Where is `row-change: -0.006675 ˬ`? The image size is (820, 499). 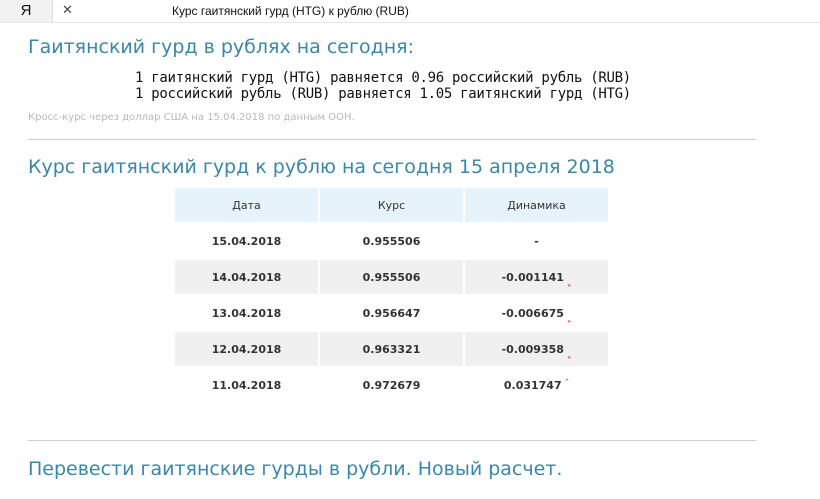 row-change: -0.006675 ˬ is located at coordinates (536, 312).